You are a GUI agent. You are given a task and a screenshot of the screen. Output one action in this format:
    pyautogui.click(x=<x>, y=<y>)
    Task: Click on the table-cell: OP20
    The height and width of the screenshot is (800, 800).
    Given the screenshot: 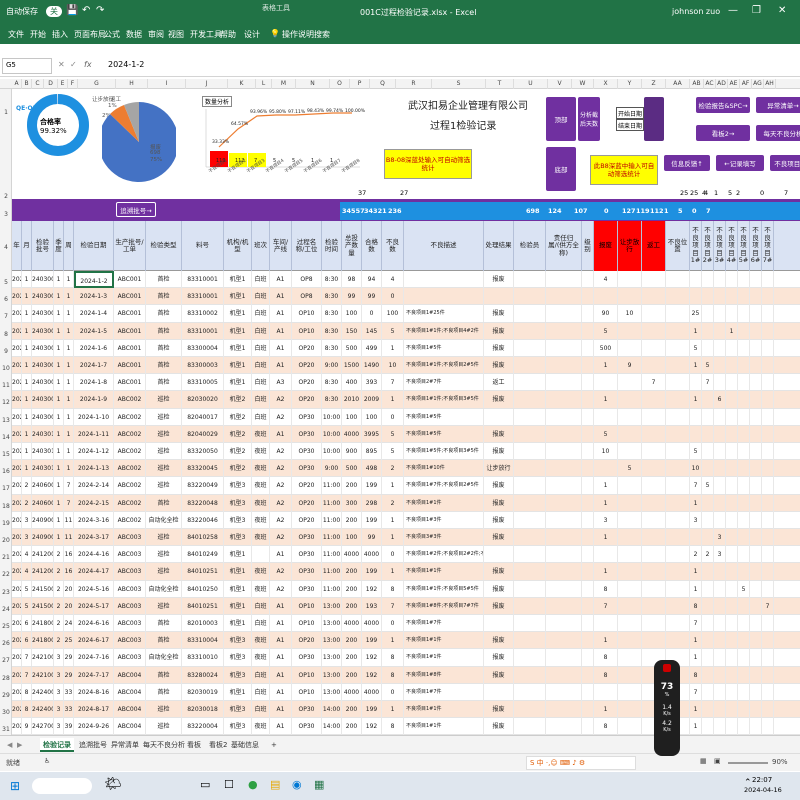 What is the action you would take?
    pyautogui.click(x=307, y=503)
    